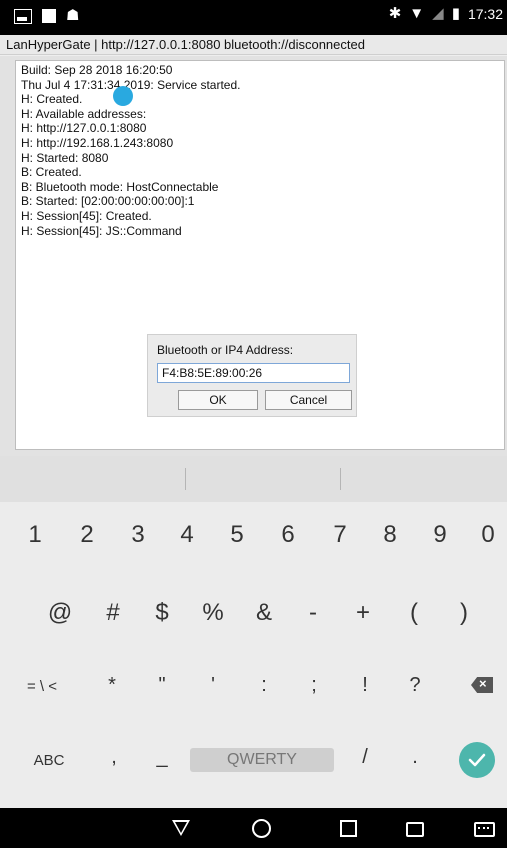 Image resolution: width=507 pixels, height=848 pixels. Describe the element at coordinates (395, 13) in the screenshot. I see `bluetooth-icon: ✱` at that location.